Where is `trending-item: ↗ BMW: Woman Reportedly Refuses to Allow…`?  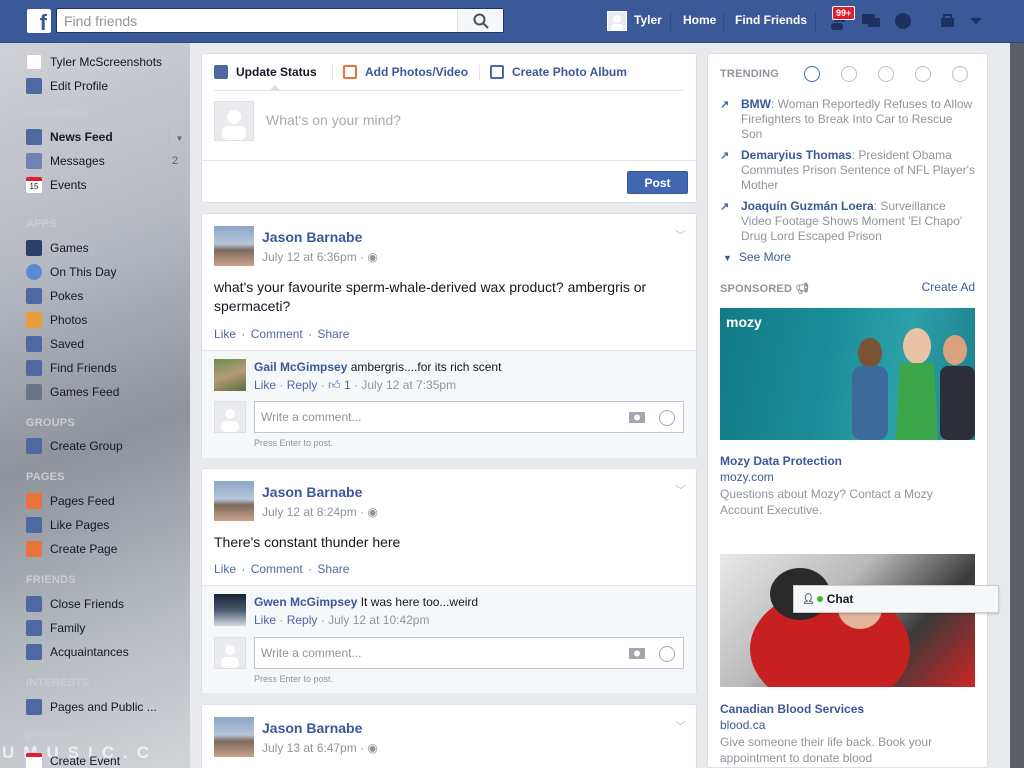 trending-item: ↗ BMW: Woman Reportedly Refuses to Allow… is located at coordinates (847, 119).